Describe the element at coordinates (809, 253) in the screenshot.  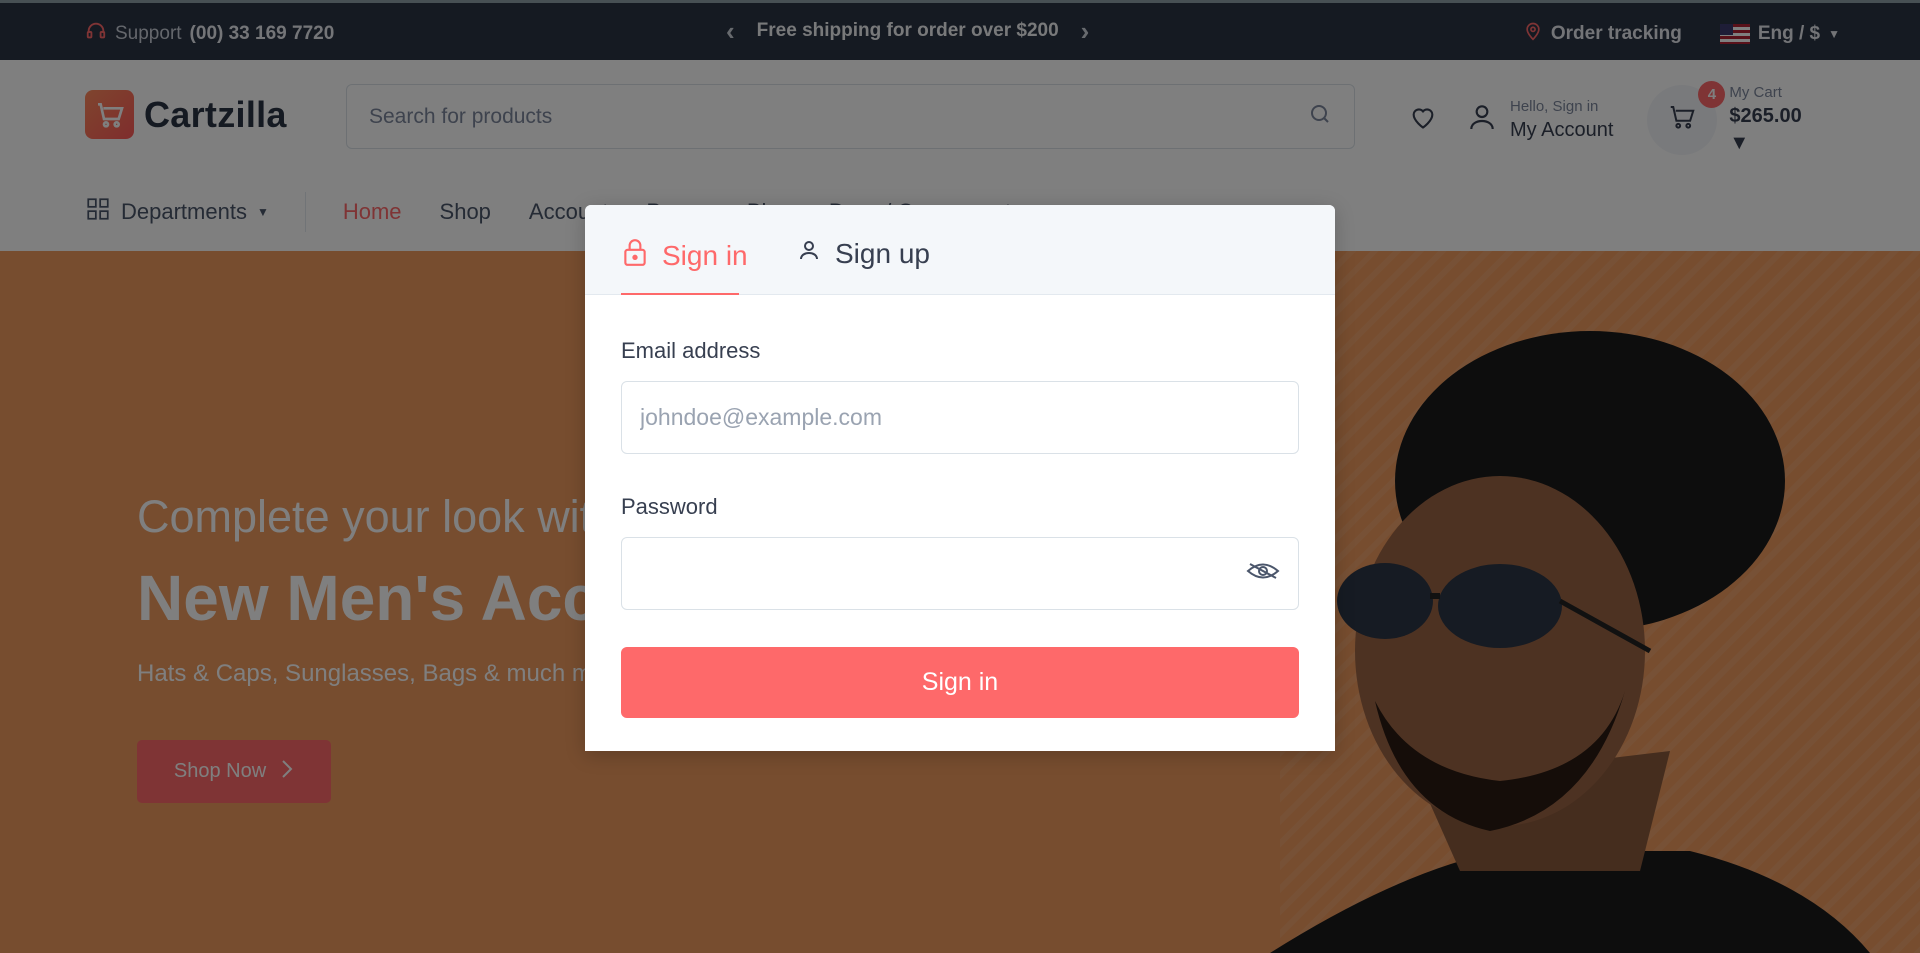
I see `user-icon` at that location.